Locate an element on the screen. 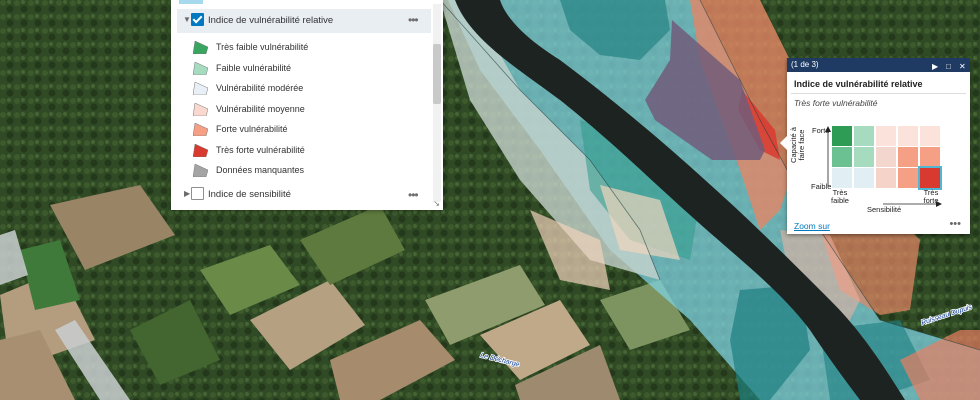  legend-item: Forte vulnérabilité is located at coordinates (302, 130).